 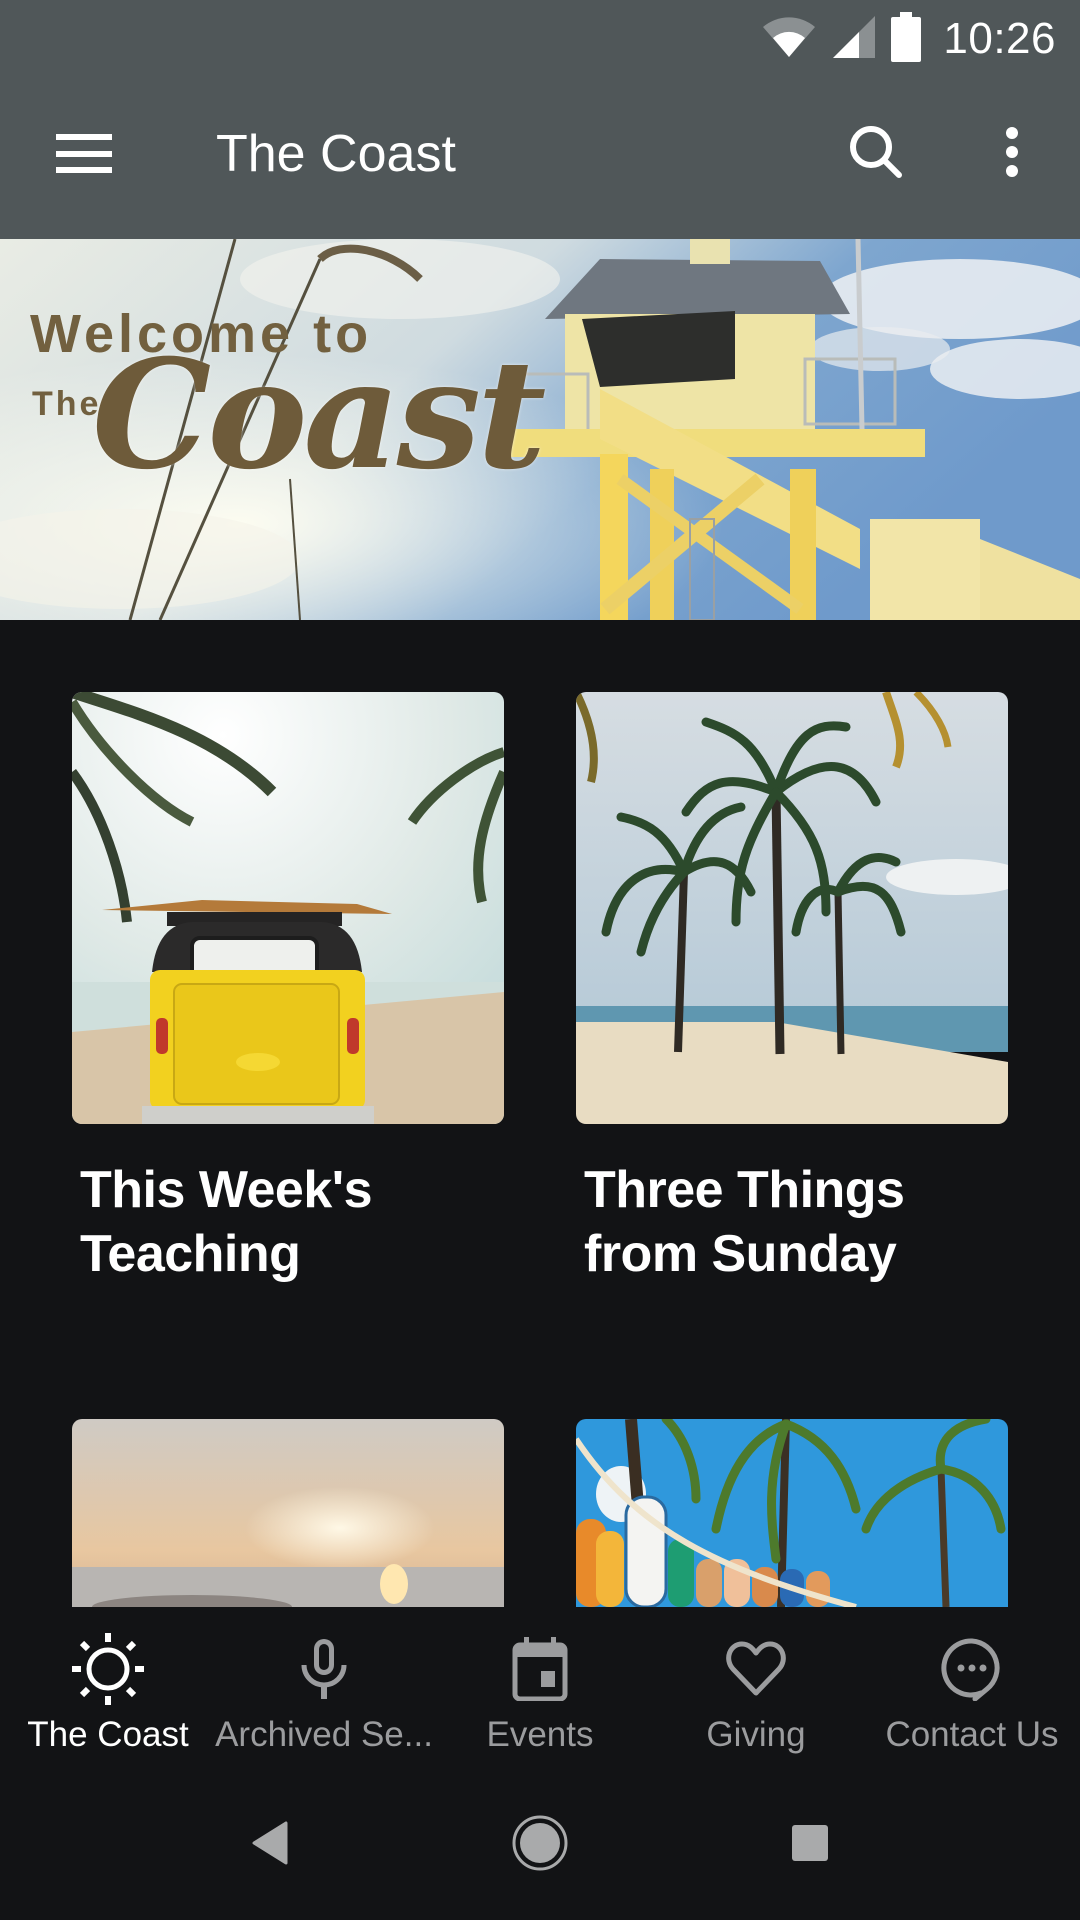 I want to click on tab-events: Events, so click(x=540, y=1684).